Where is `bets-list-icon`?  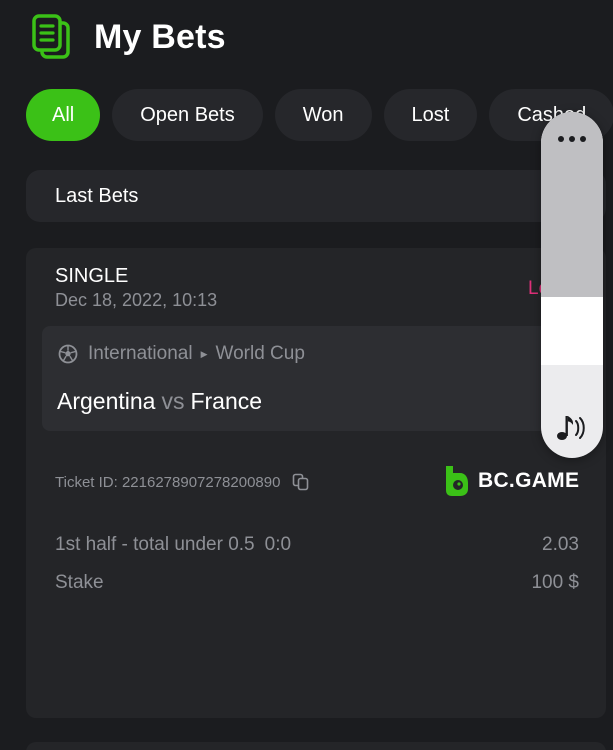
bets-list-icon is located at coordinates (51, 36).